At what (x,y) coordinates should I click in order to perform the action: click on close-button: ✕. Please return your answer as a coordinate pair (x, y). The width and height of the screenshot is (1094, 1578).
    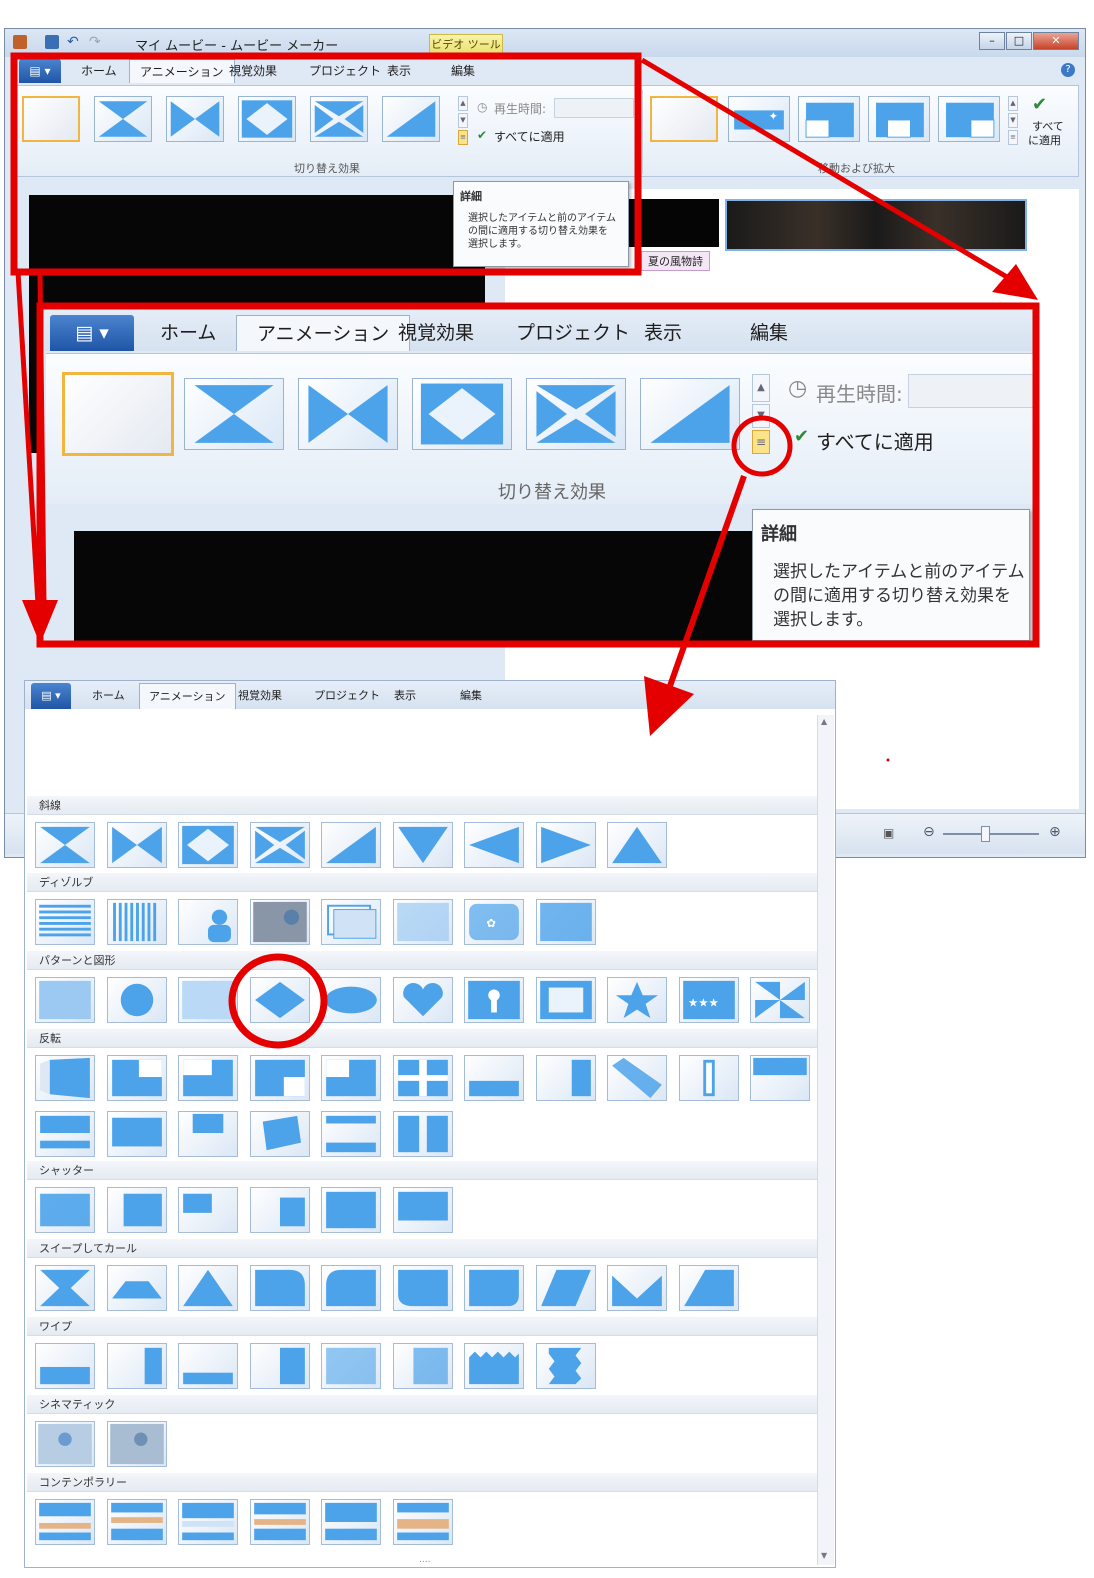
    Looking at the image, I should click on (1056, 41).